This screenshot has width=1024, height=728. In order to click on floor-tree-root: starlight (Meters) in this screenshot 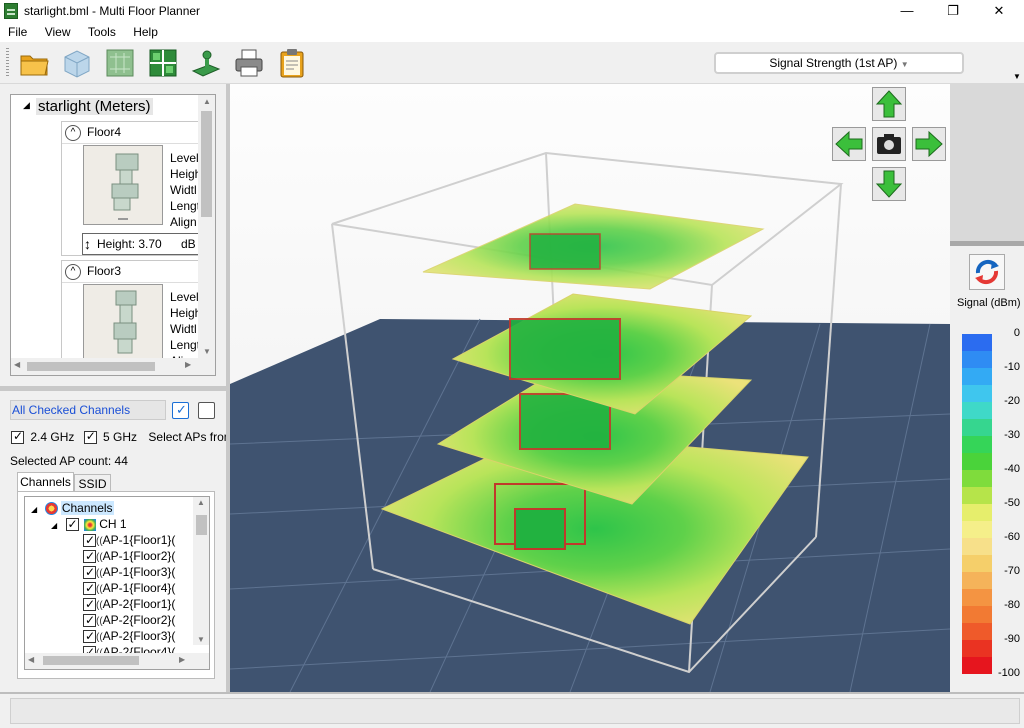, I will do `click(94, 106)`.